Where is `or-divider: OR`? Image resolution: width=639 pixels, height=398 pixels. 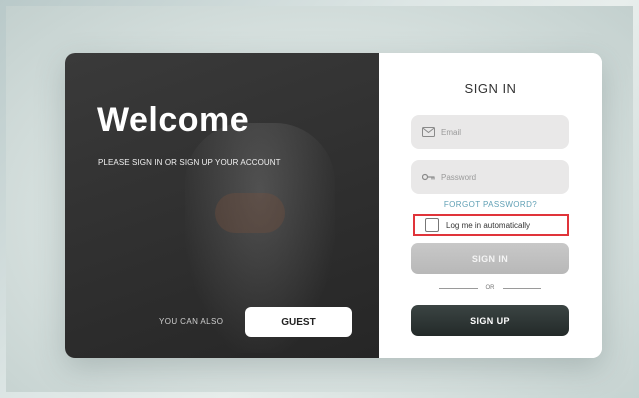
or-divider: OR is located at coordinates (490, 288).